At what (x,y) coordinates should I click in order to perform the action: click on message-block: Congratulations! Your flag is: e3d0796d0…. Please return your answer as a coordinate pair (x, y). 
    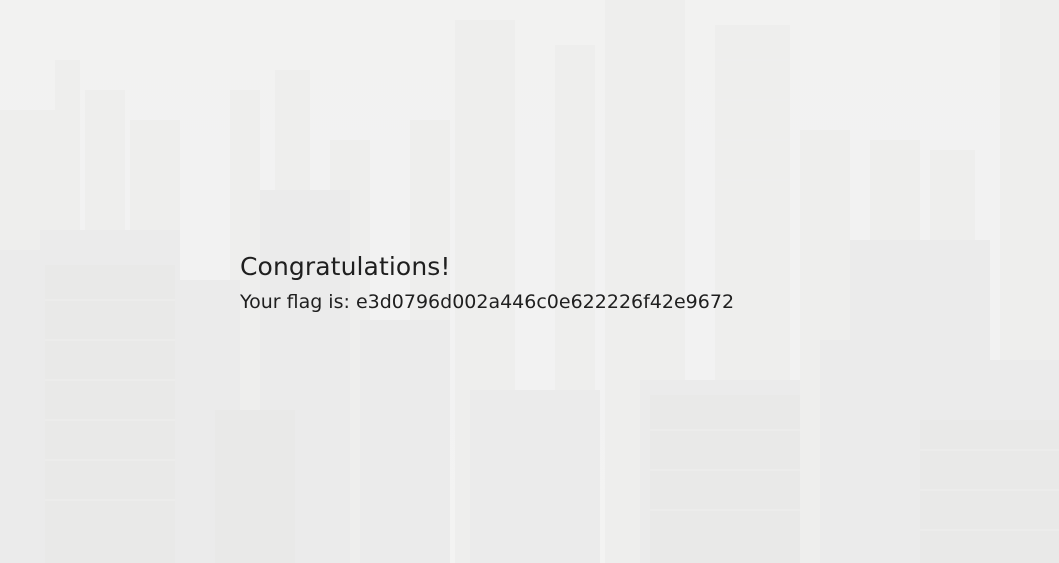
    Looking at the image, I should click on (487, 282).